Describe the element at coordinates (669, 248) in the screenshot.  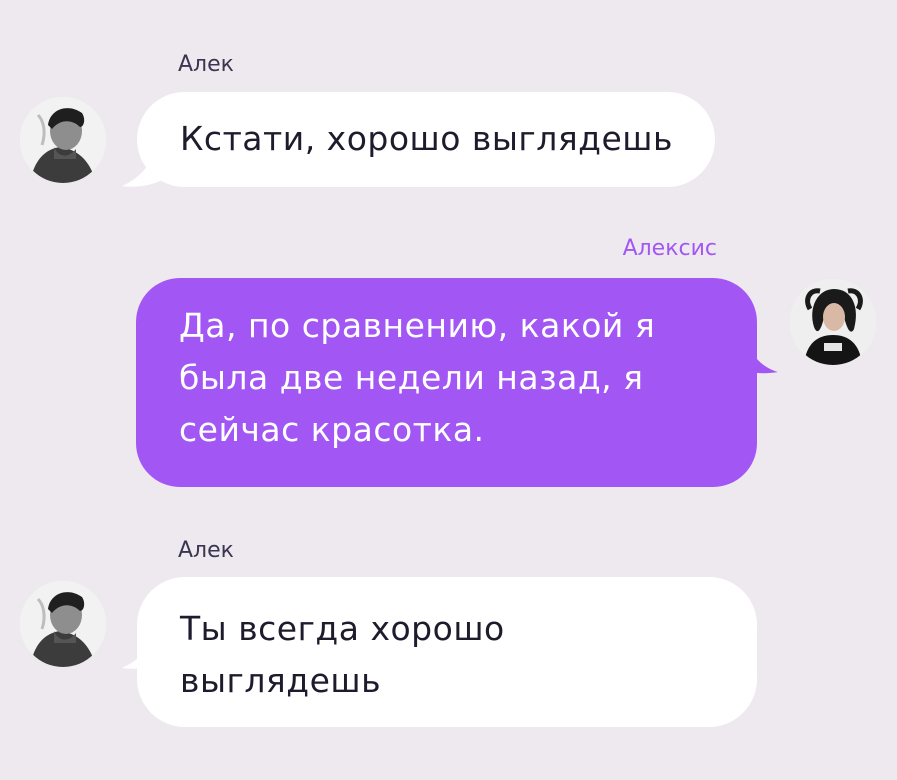
I see `sender-name: Алексис` at that location.